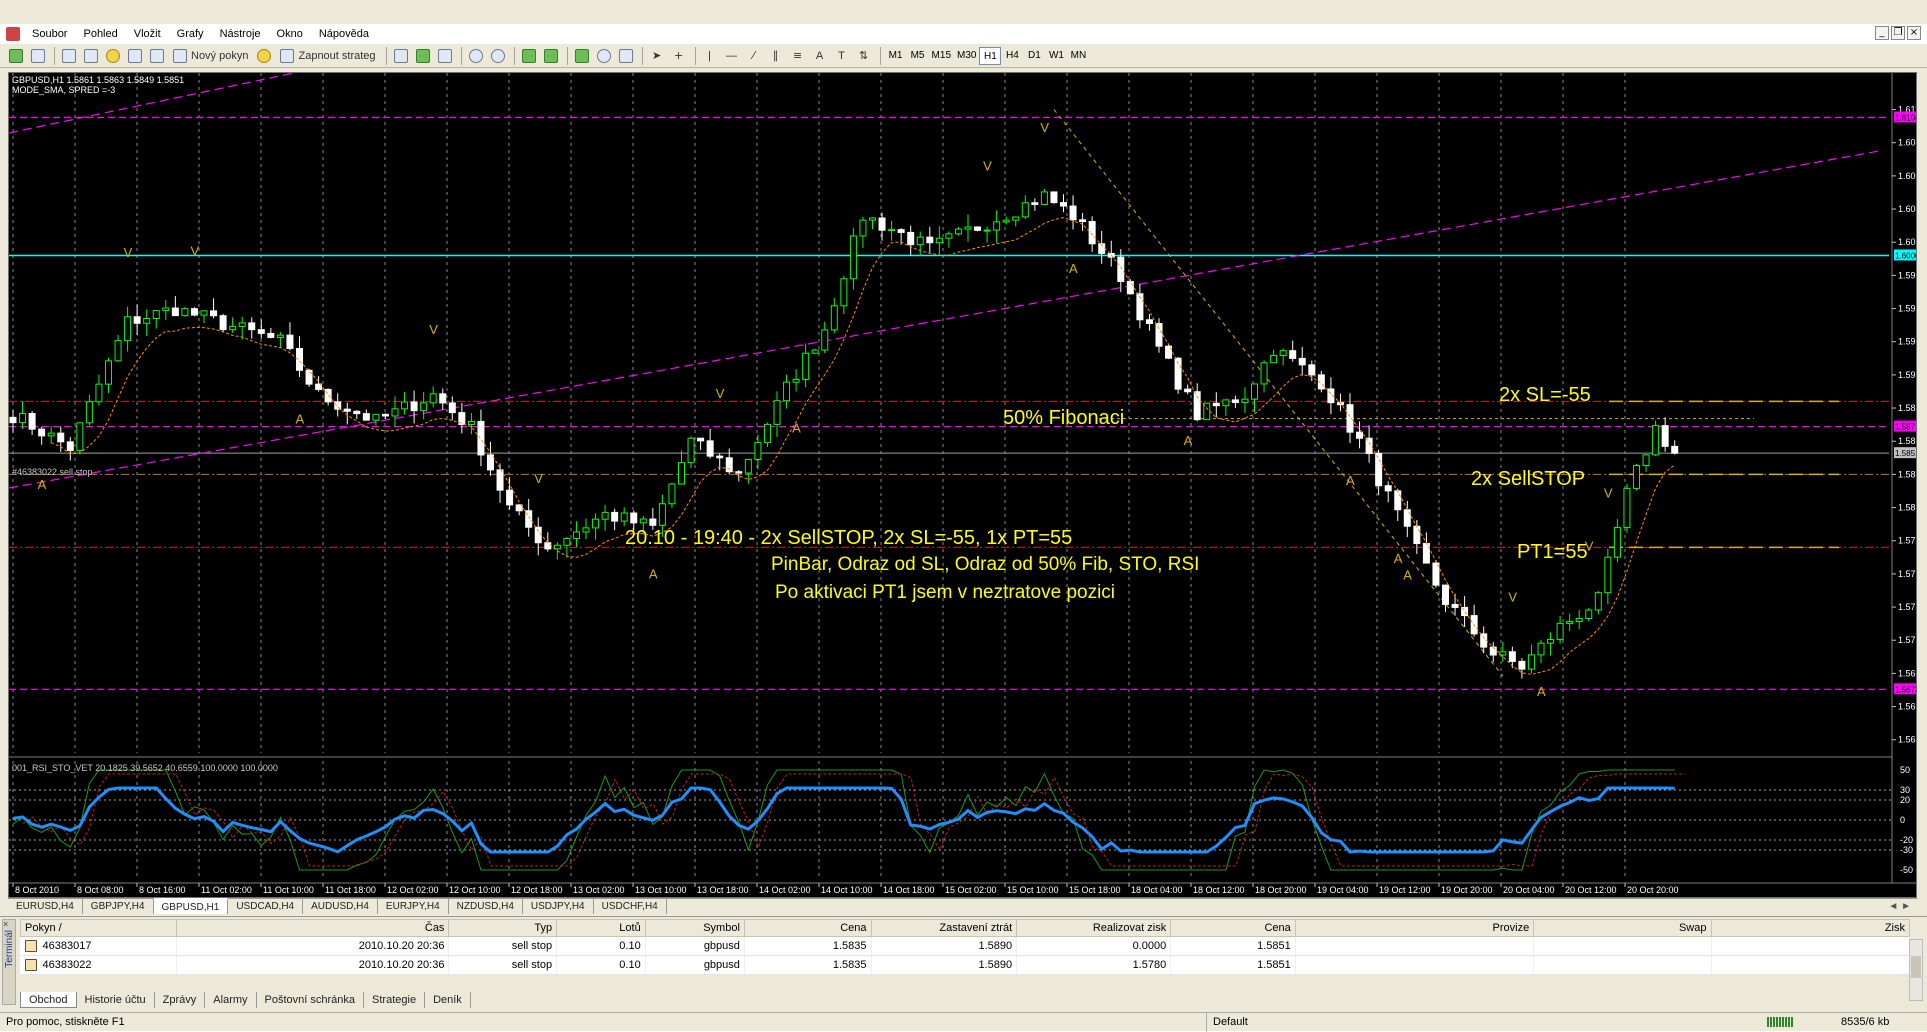  What do you see at coordinates (1882, 33) in the screenshot?
I see `minimize-icon: _` at bounding box center [1882, 33].